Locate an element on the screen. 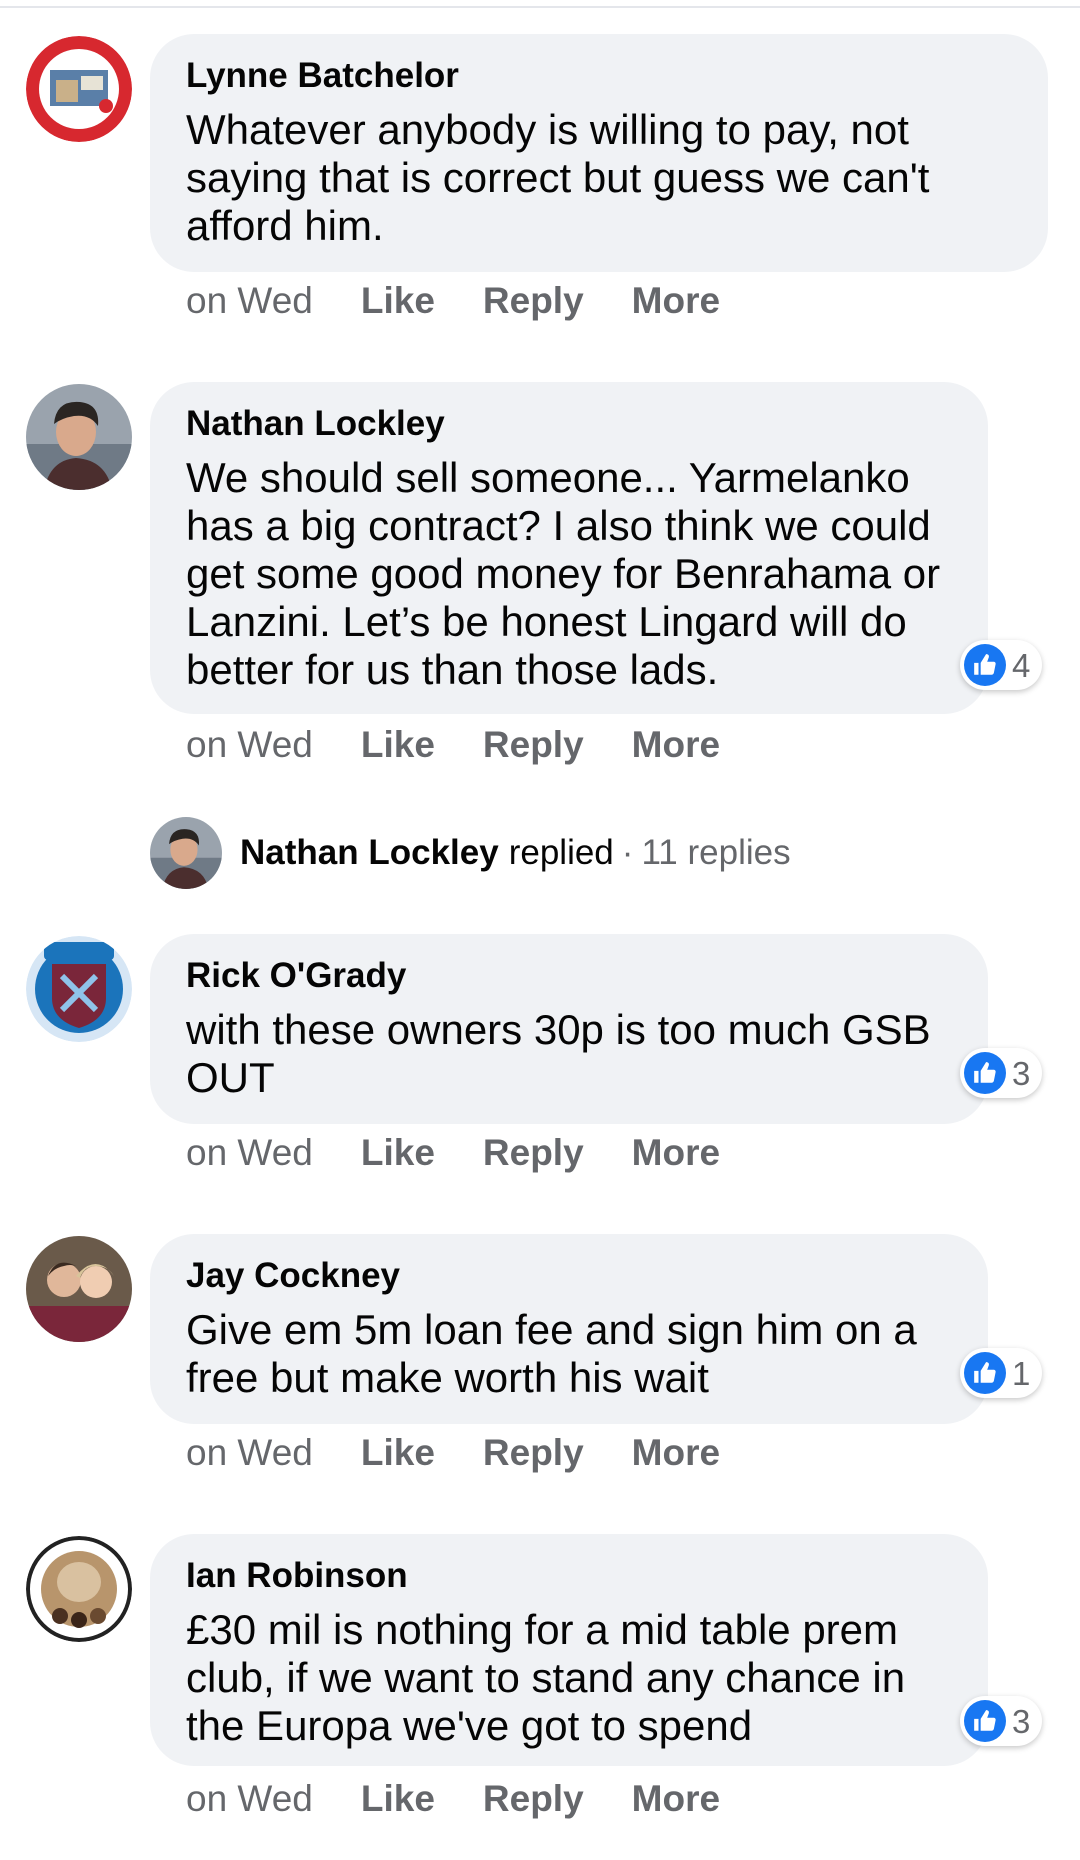 The width and height of the screenshot is (1080, 1860). reply-author: Nathan Lockley is located at coordinates (369, 852).